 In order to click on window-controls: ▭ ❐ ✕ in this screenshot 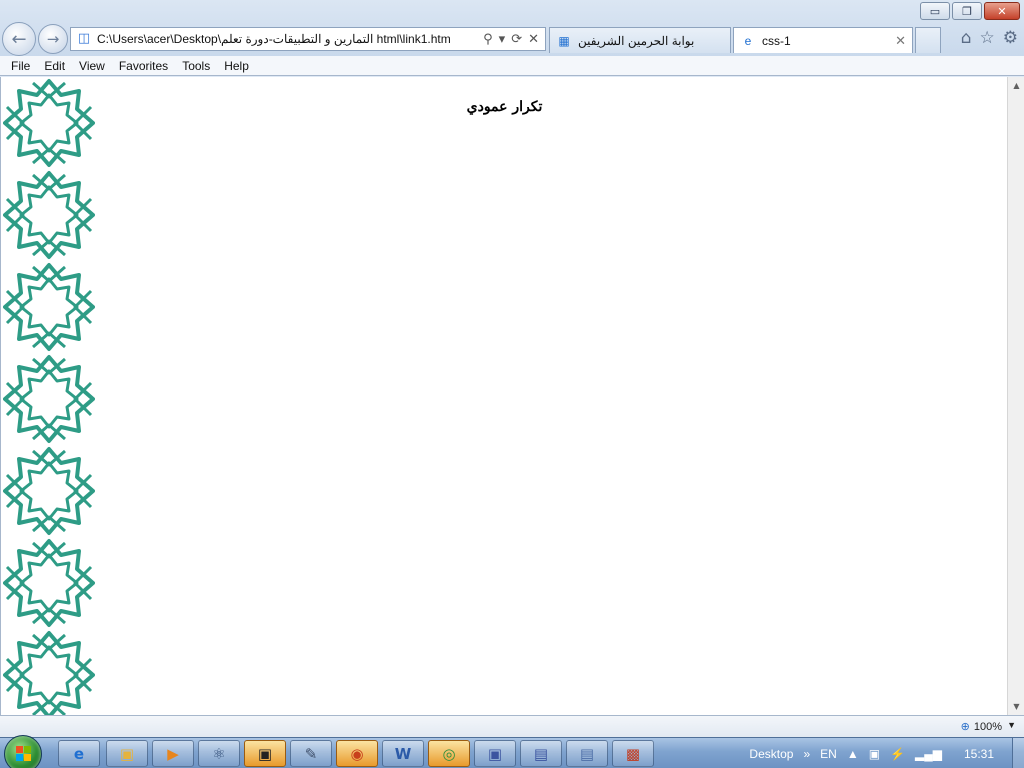, I will do `click(970, 11)`.